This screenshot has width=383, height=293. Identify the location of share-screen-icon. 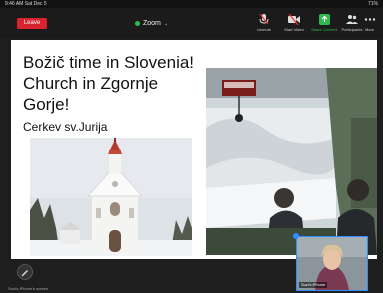
(324, 19).